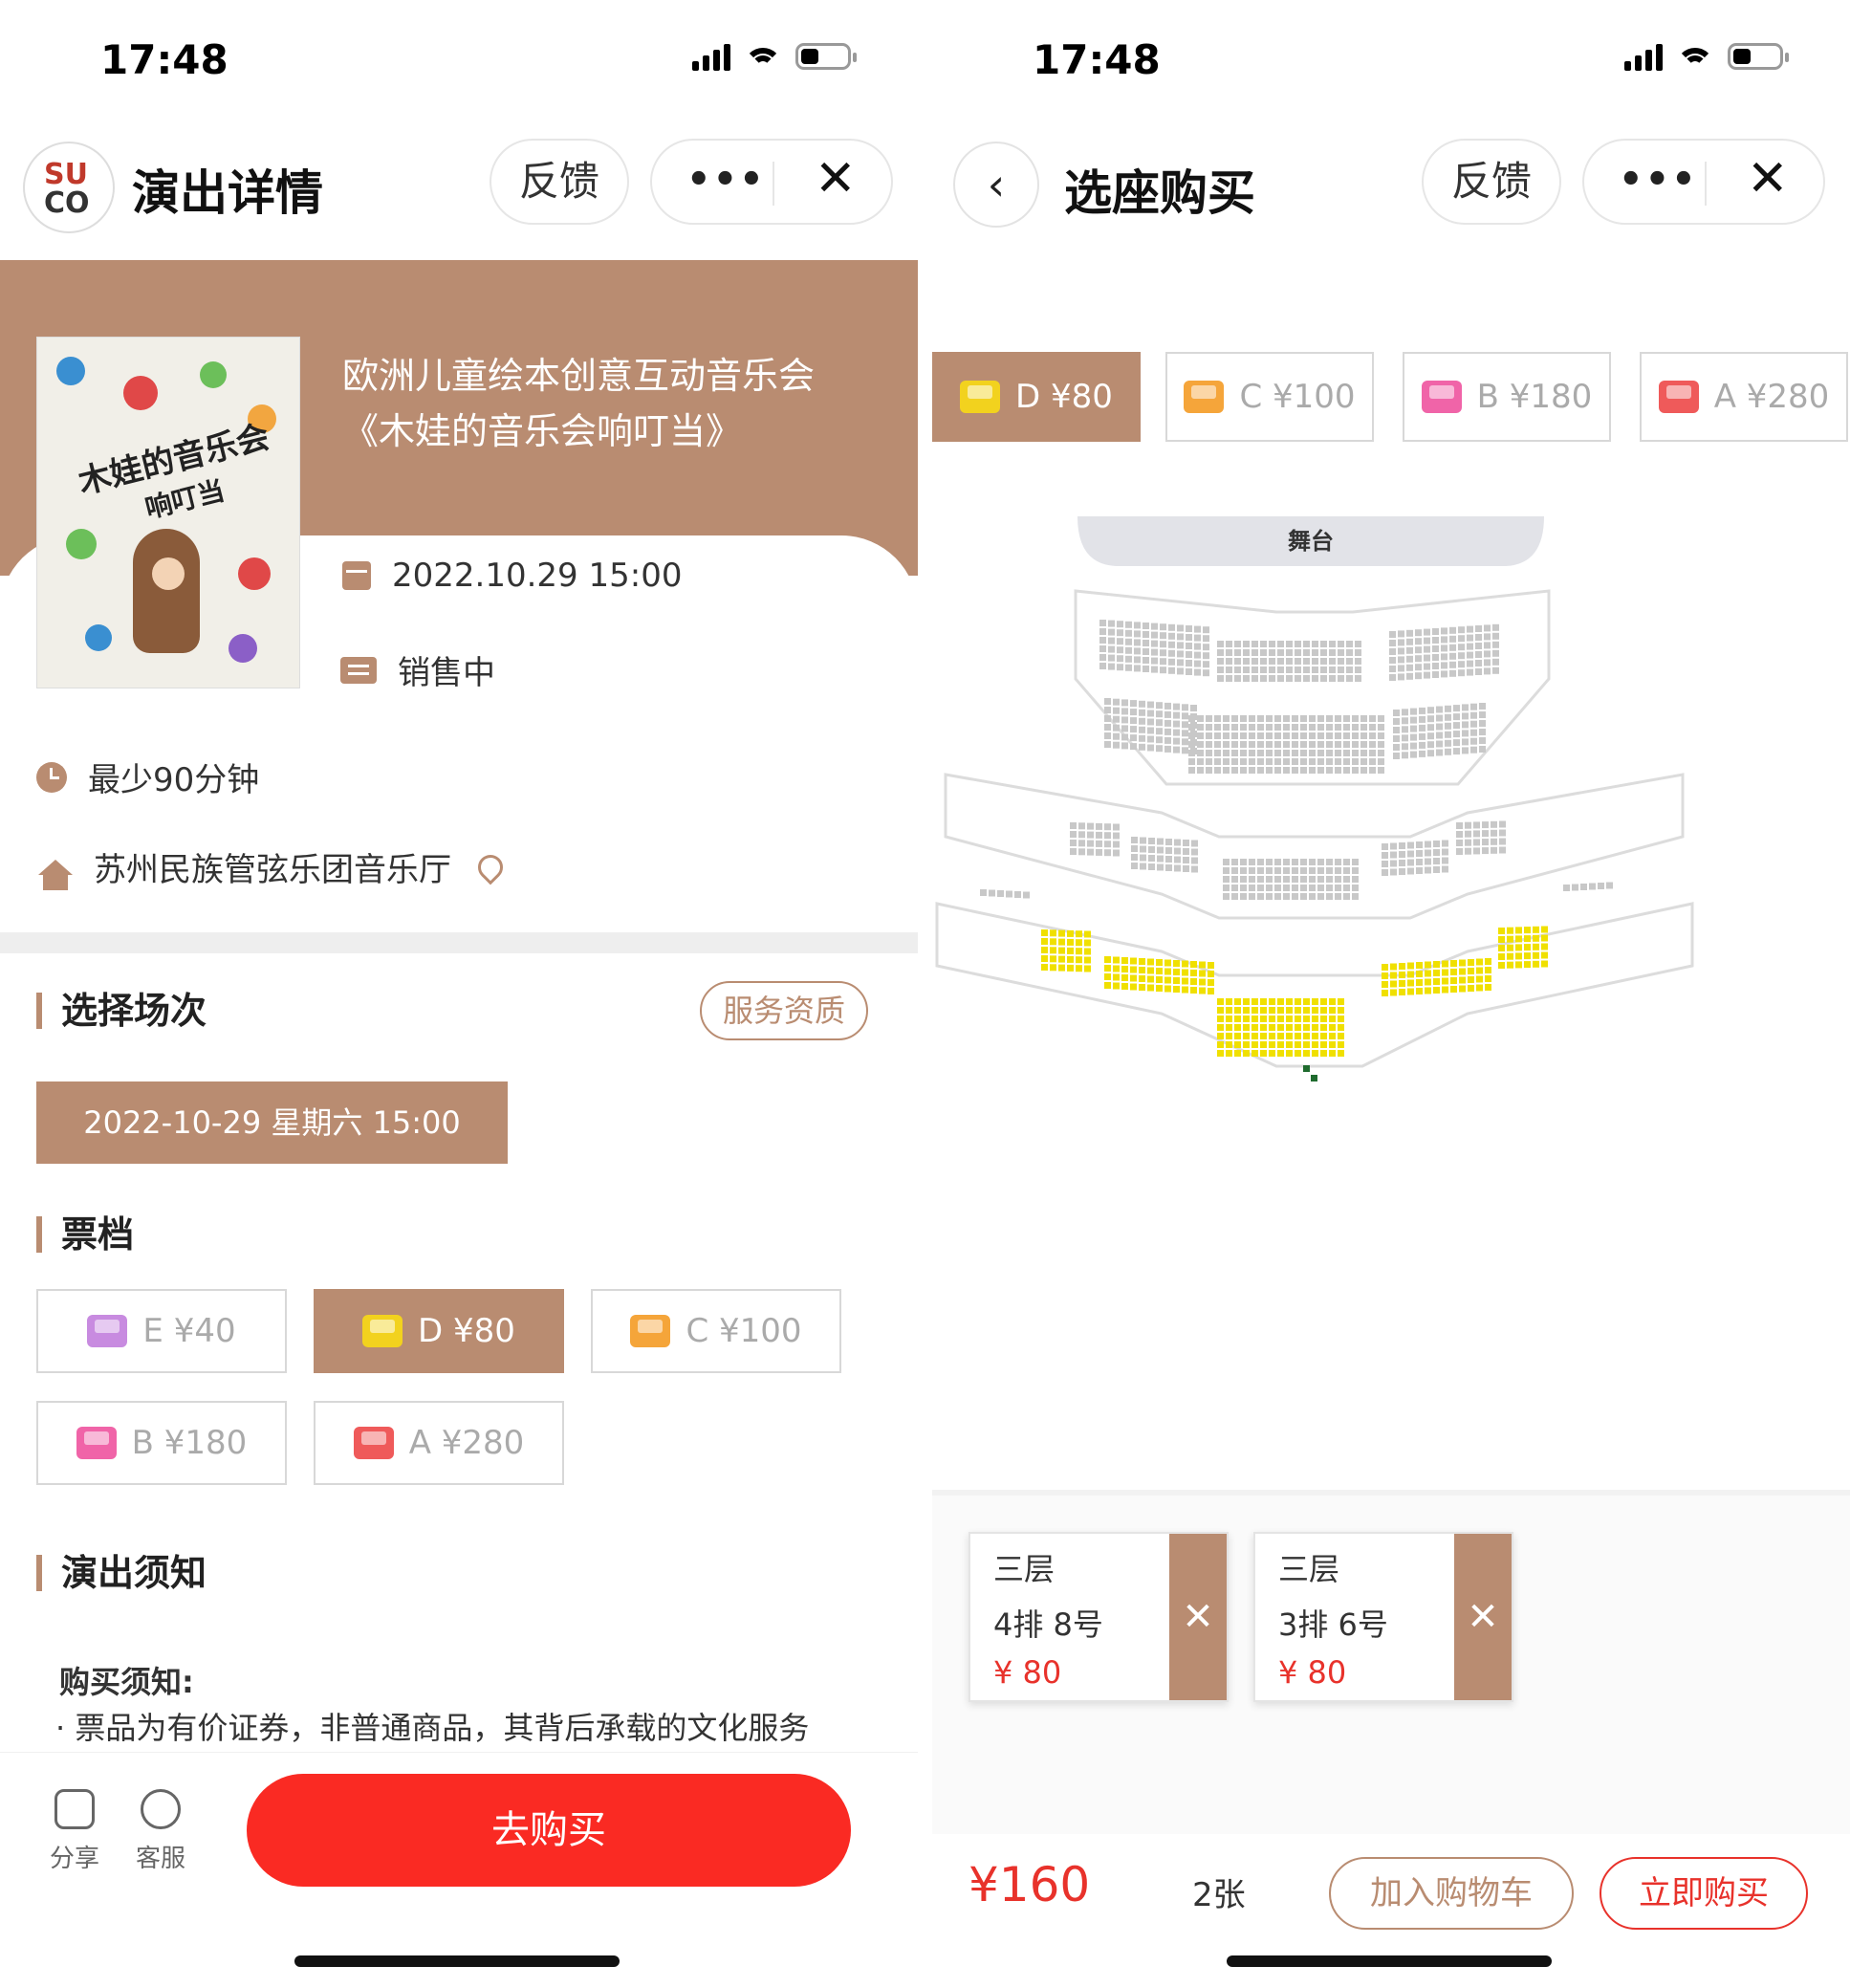 The image size is (1850, 1988). What do you see at coordinates (1704, 1893) in the screenshot?
I see `buy-now-button: 立即购买` at bounding box center [1704, 1893].